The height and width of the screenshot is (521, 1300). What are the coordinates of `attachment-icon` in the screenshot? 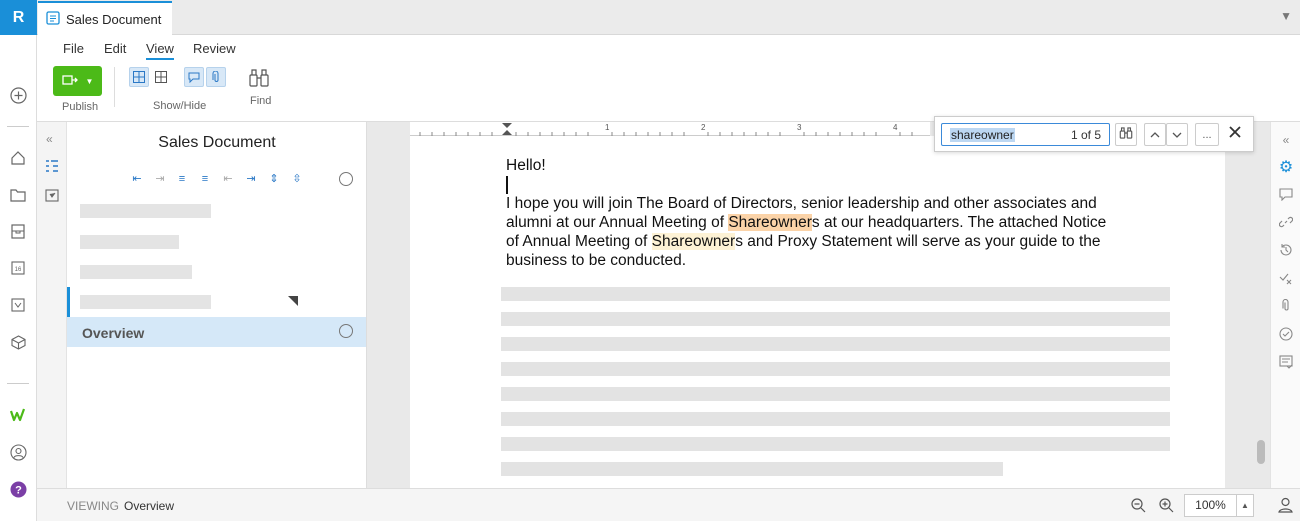 It's located at (1286, 306).